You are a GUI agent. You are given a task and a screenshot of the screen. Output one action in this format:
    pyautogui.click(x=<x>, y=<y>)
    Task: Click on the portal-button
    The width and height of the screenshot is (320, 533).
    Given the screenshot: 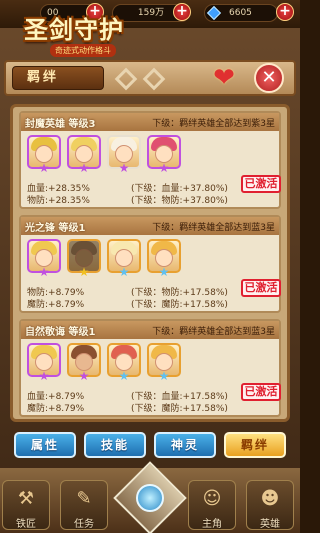 What is the action you would take?
    pyautogui.click(x=150, y=497)
    